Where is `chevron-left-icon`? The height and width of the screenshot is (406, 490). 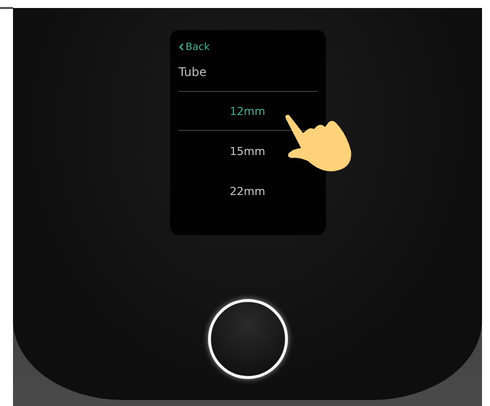 chevron-left-icon is located at coordinates (181, 47).